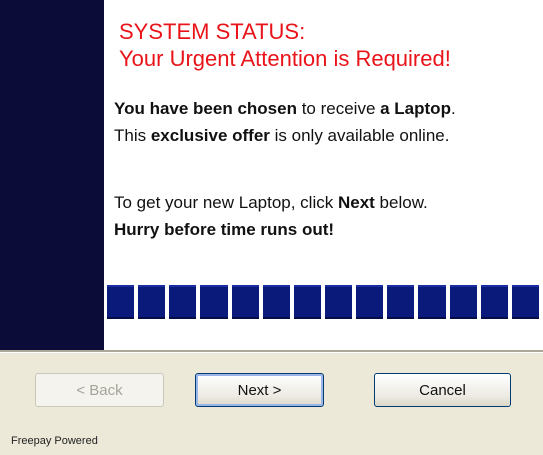  I want to click on online-text: is only available online., so click(359, 135).